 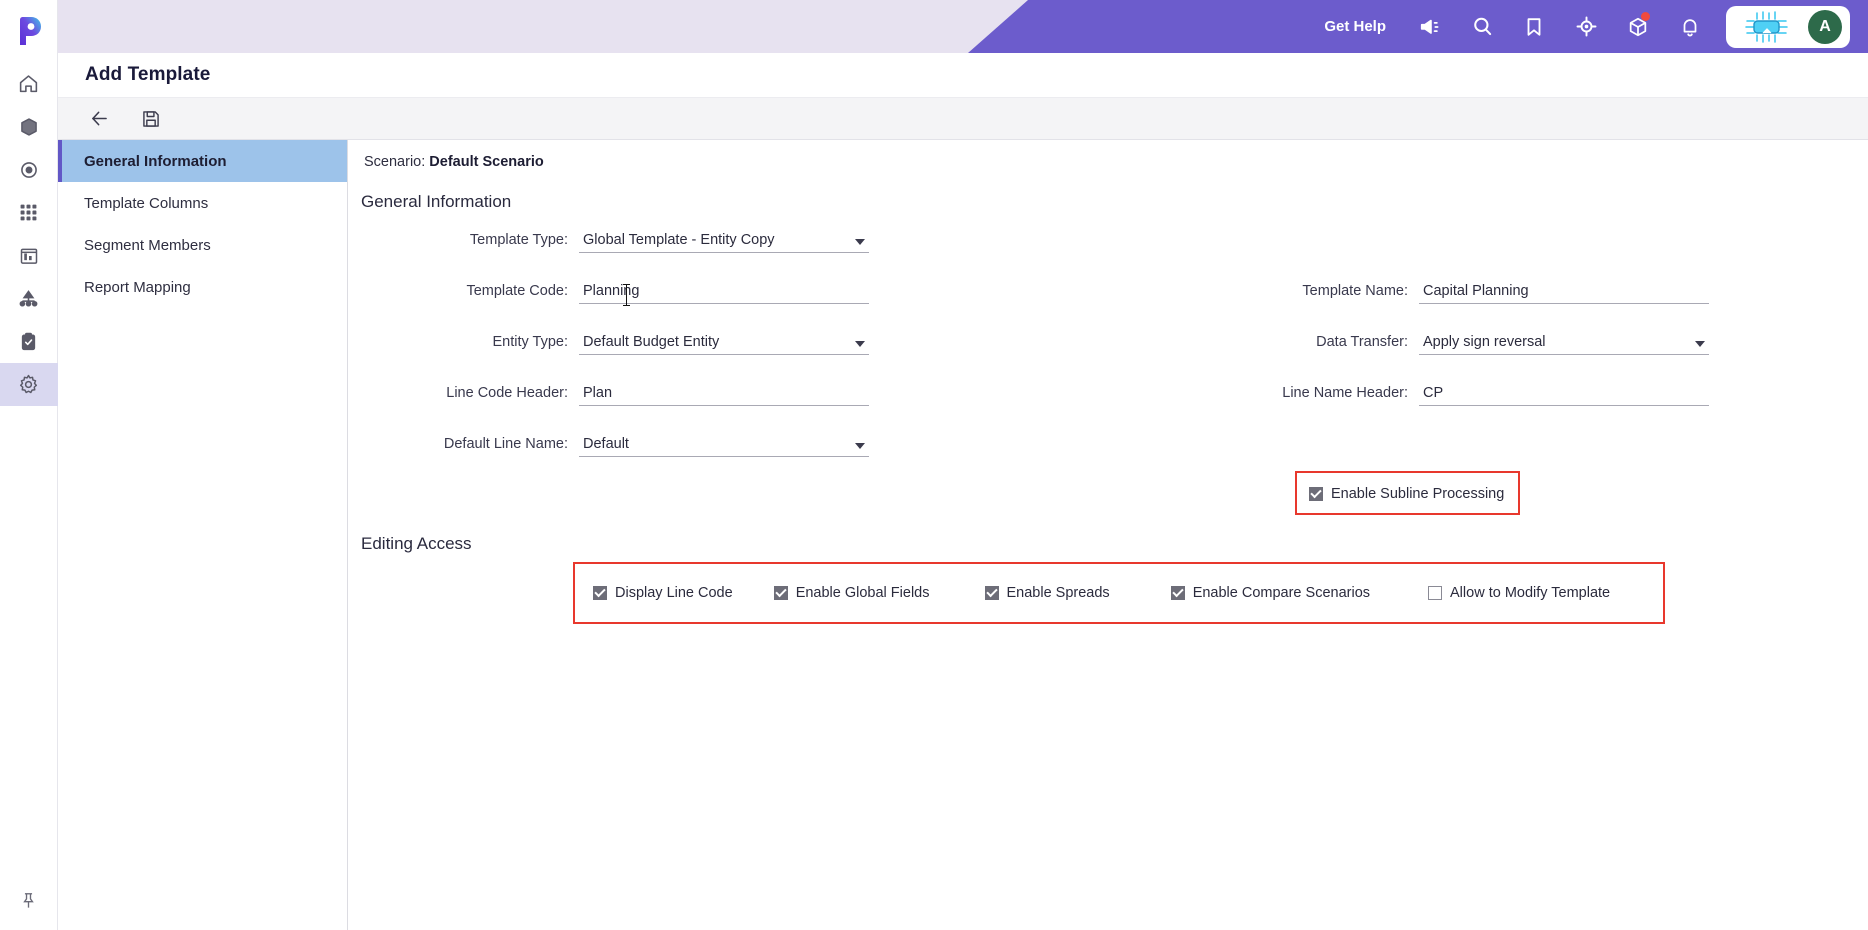 What do you see at coordinates (1564, 392) in the screenshot?
I see `line-name-header-input: CP` at bounding box center [1564, 392].